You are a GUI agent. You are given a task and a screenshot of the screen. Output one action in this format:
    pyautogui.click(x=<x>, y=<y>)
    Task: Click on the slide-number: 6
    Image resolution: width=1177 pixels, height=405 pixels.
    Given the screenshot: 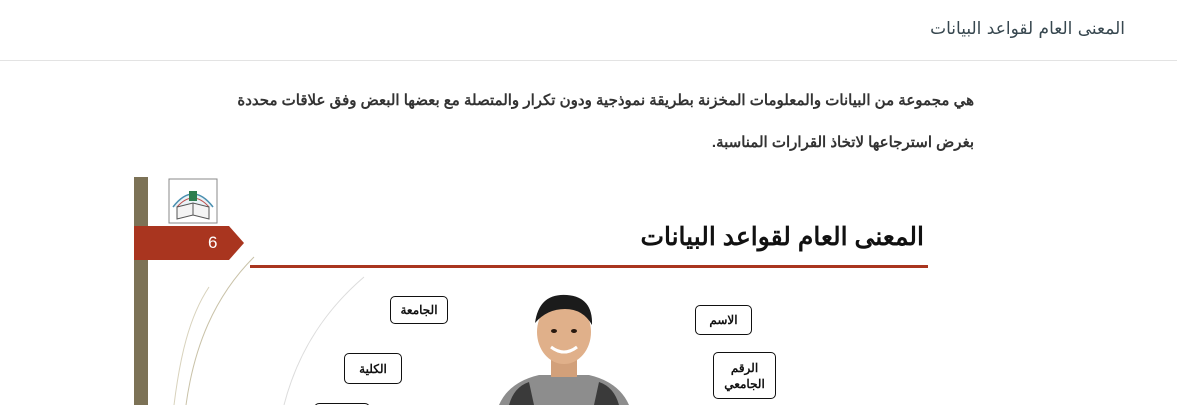 What is the action you would take?
    pyautogui.click(x=213, y=242)
    